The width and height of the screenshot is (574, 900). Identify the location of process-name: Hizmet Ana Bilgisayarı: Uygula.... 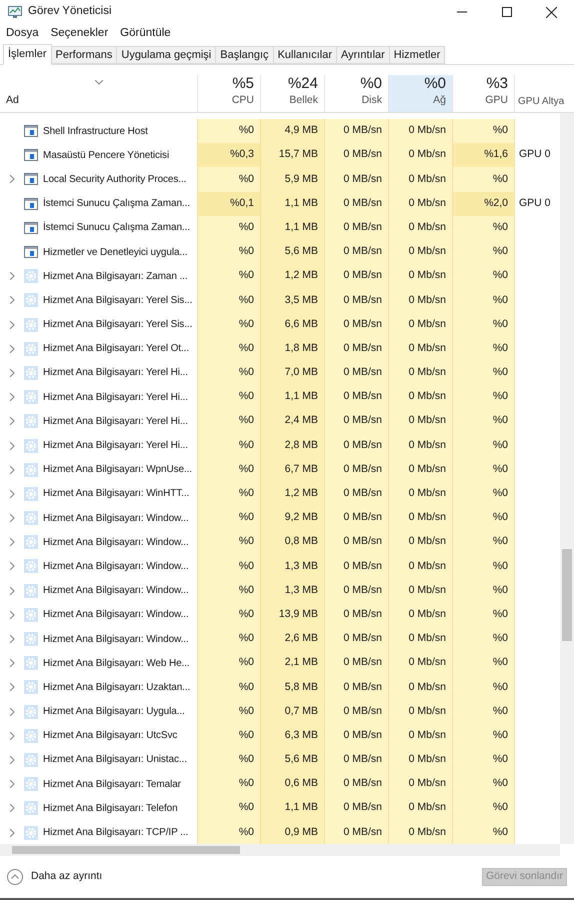
(114, 712).